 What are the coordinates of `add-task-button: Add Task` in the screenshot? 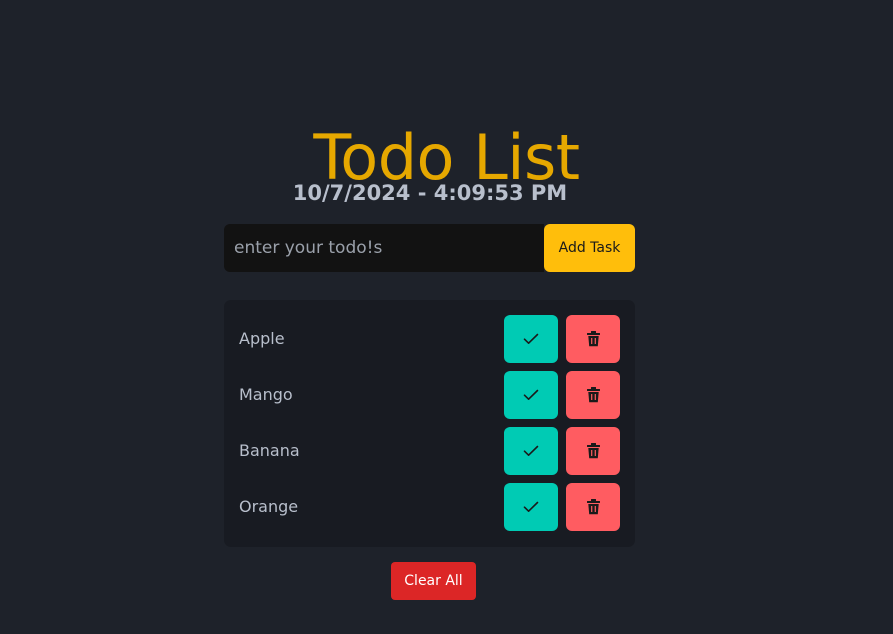 It's located at (589, 248).